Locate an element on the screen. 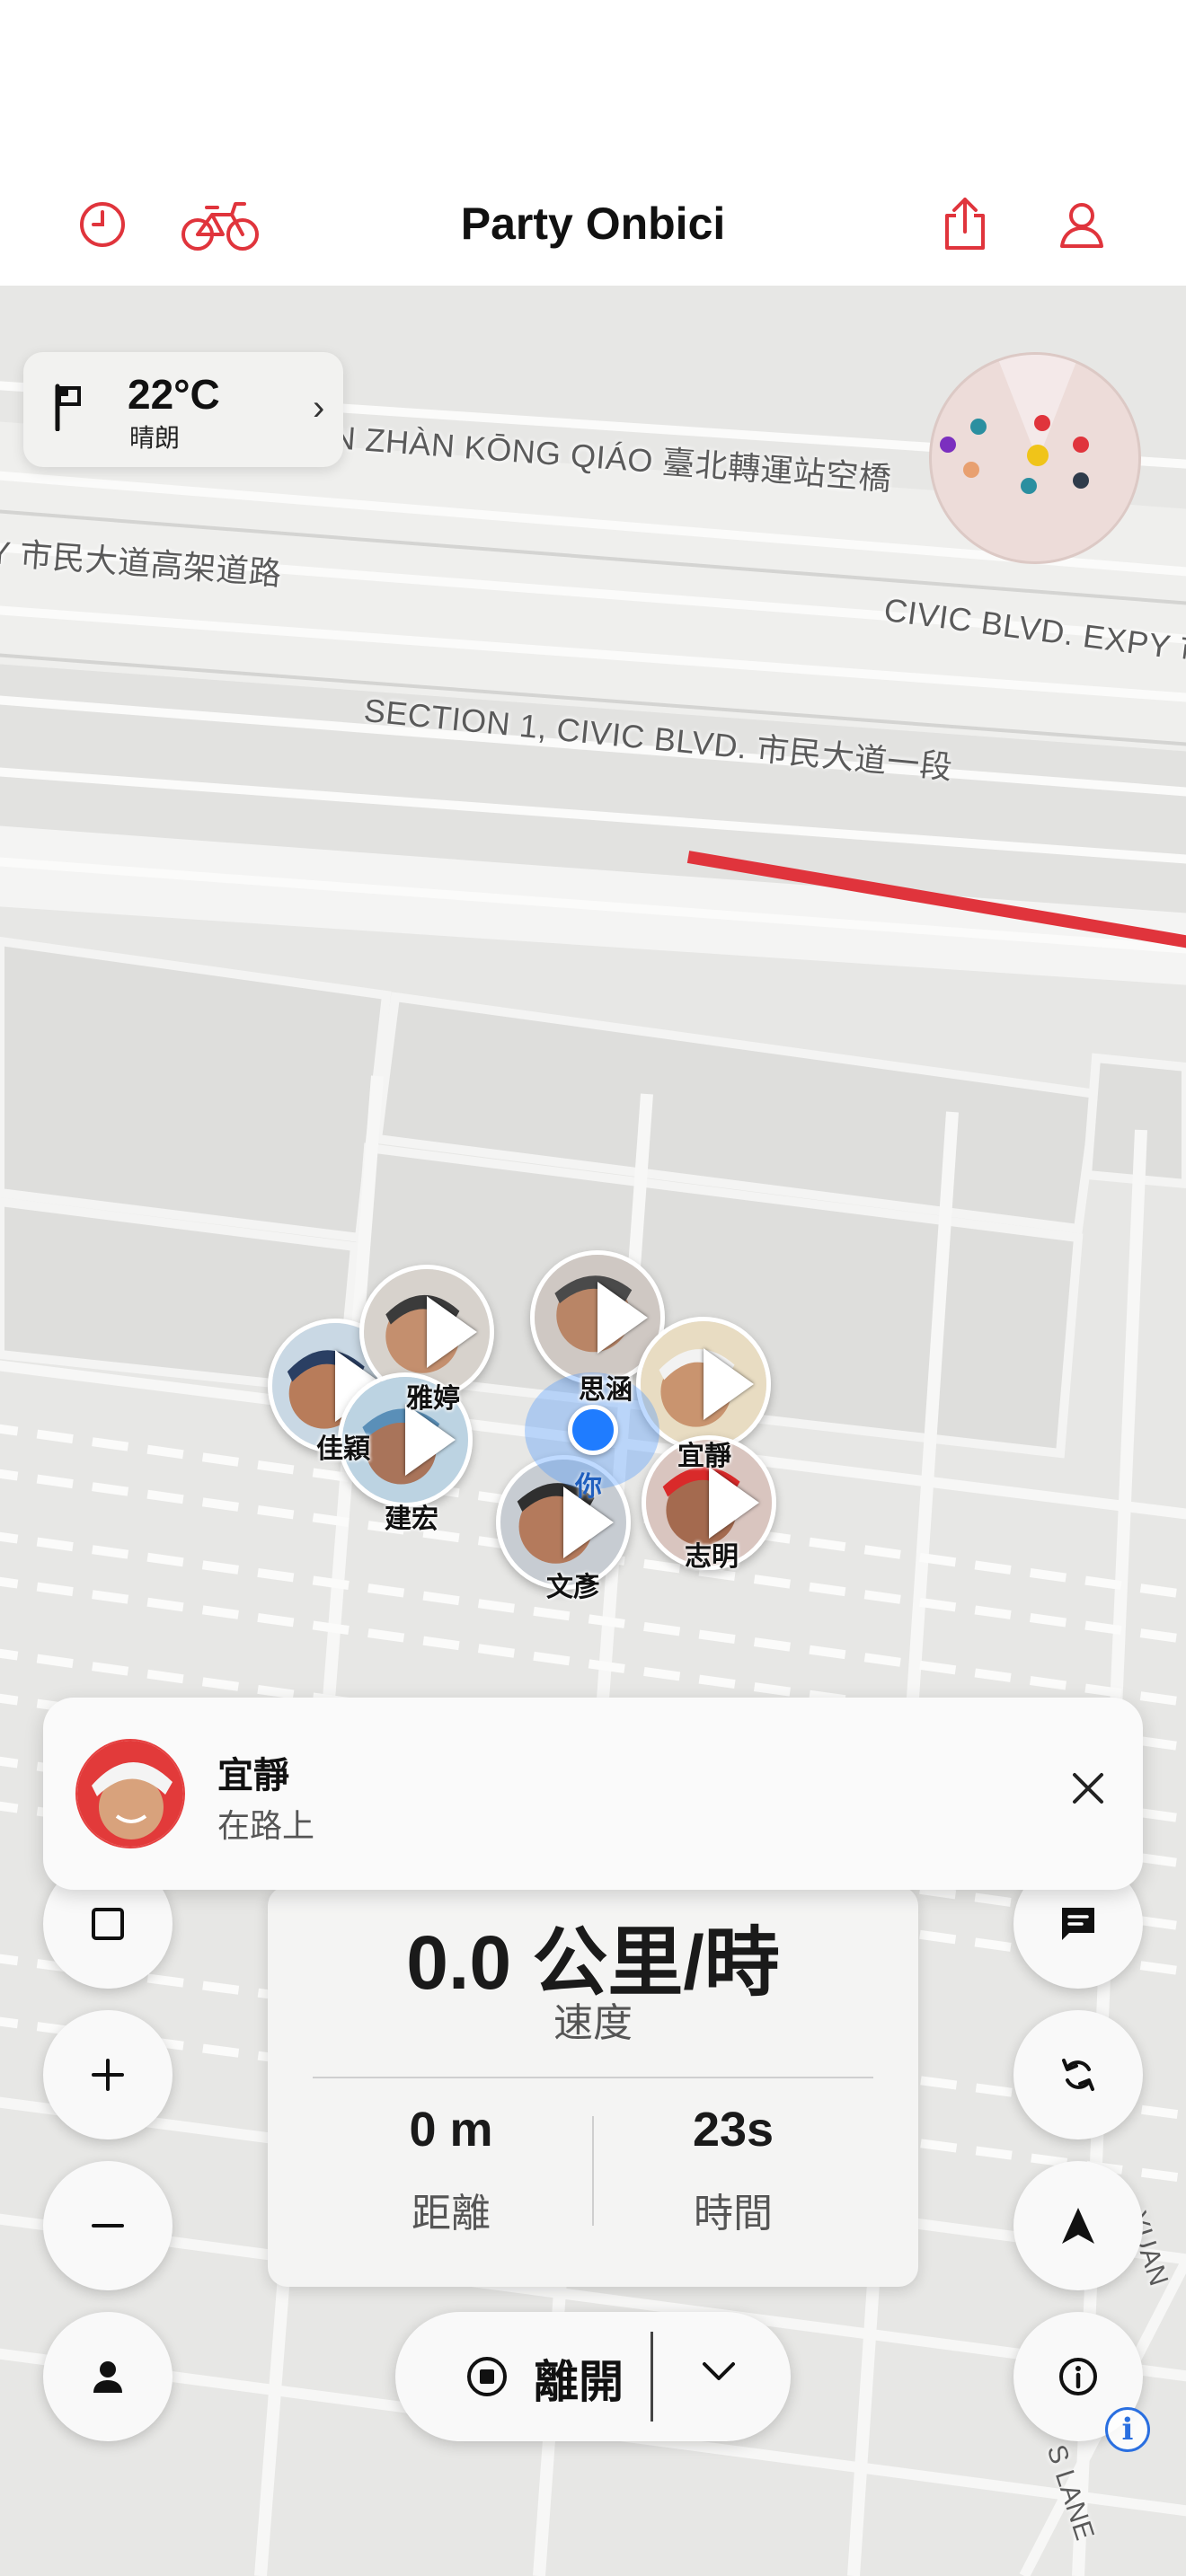  profile-icon is located at coordinates (1082, 224).